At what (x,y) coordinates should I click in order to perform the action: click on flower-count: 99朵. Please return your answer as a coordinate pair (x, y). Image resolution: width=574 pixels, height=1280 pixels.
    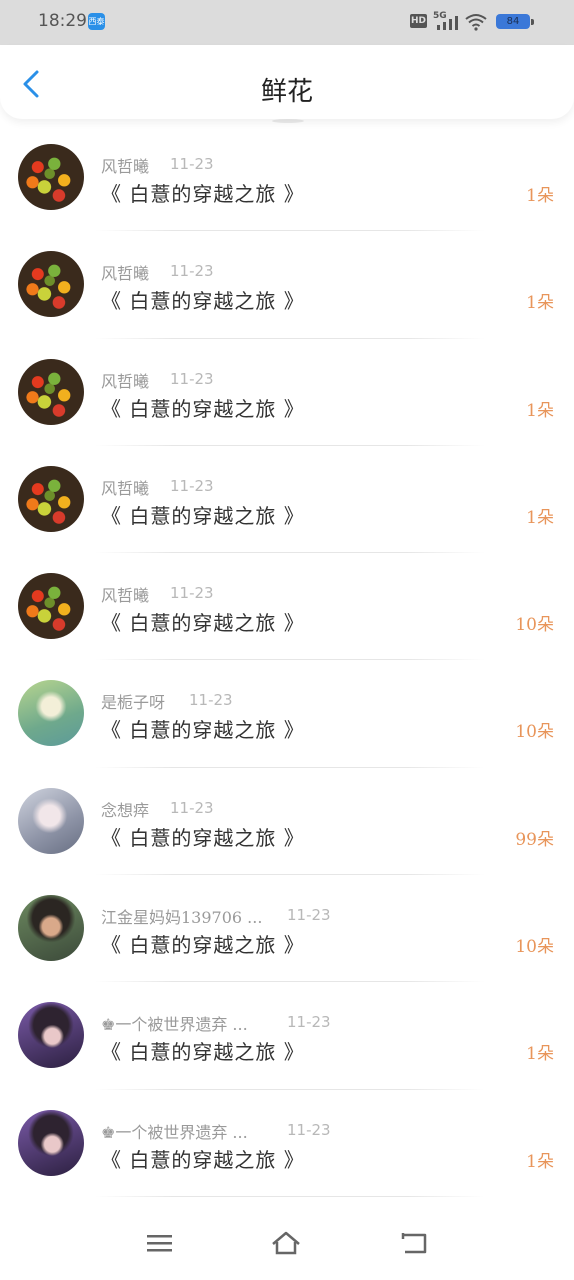
    Looking at the image, I should click on (534, 839).